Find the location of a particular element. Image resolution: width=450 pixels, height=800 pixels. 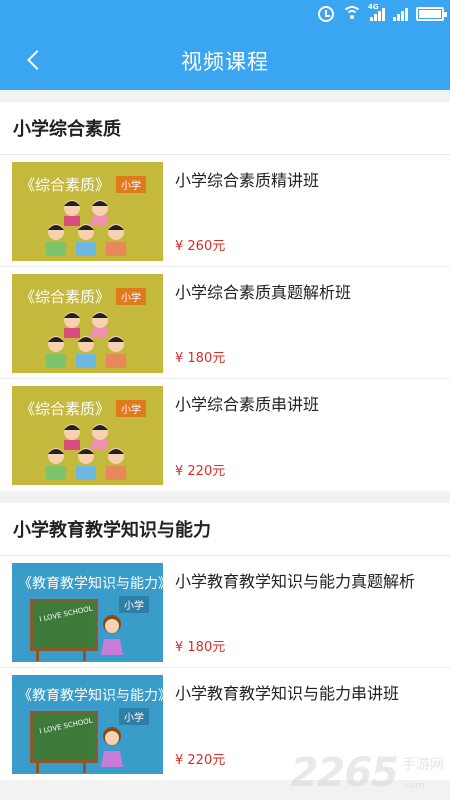

network-label-4g: 4G is located at coordinates (373, 7).